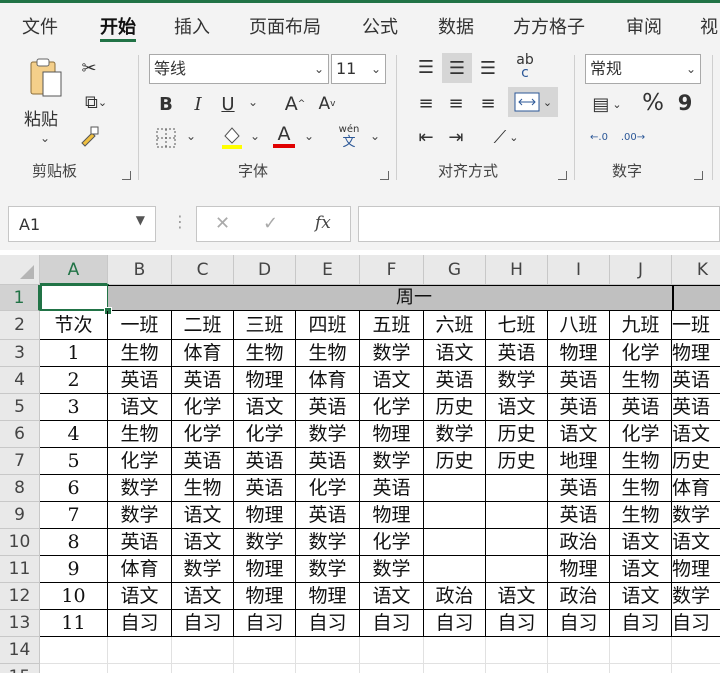  Describe the element at coordinates (456, 103) in the screenshot. I see `align-center-icon: ≡` at that location.